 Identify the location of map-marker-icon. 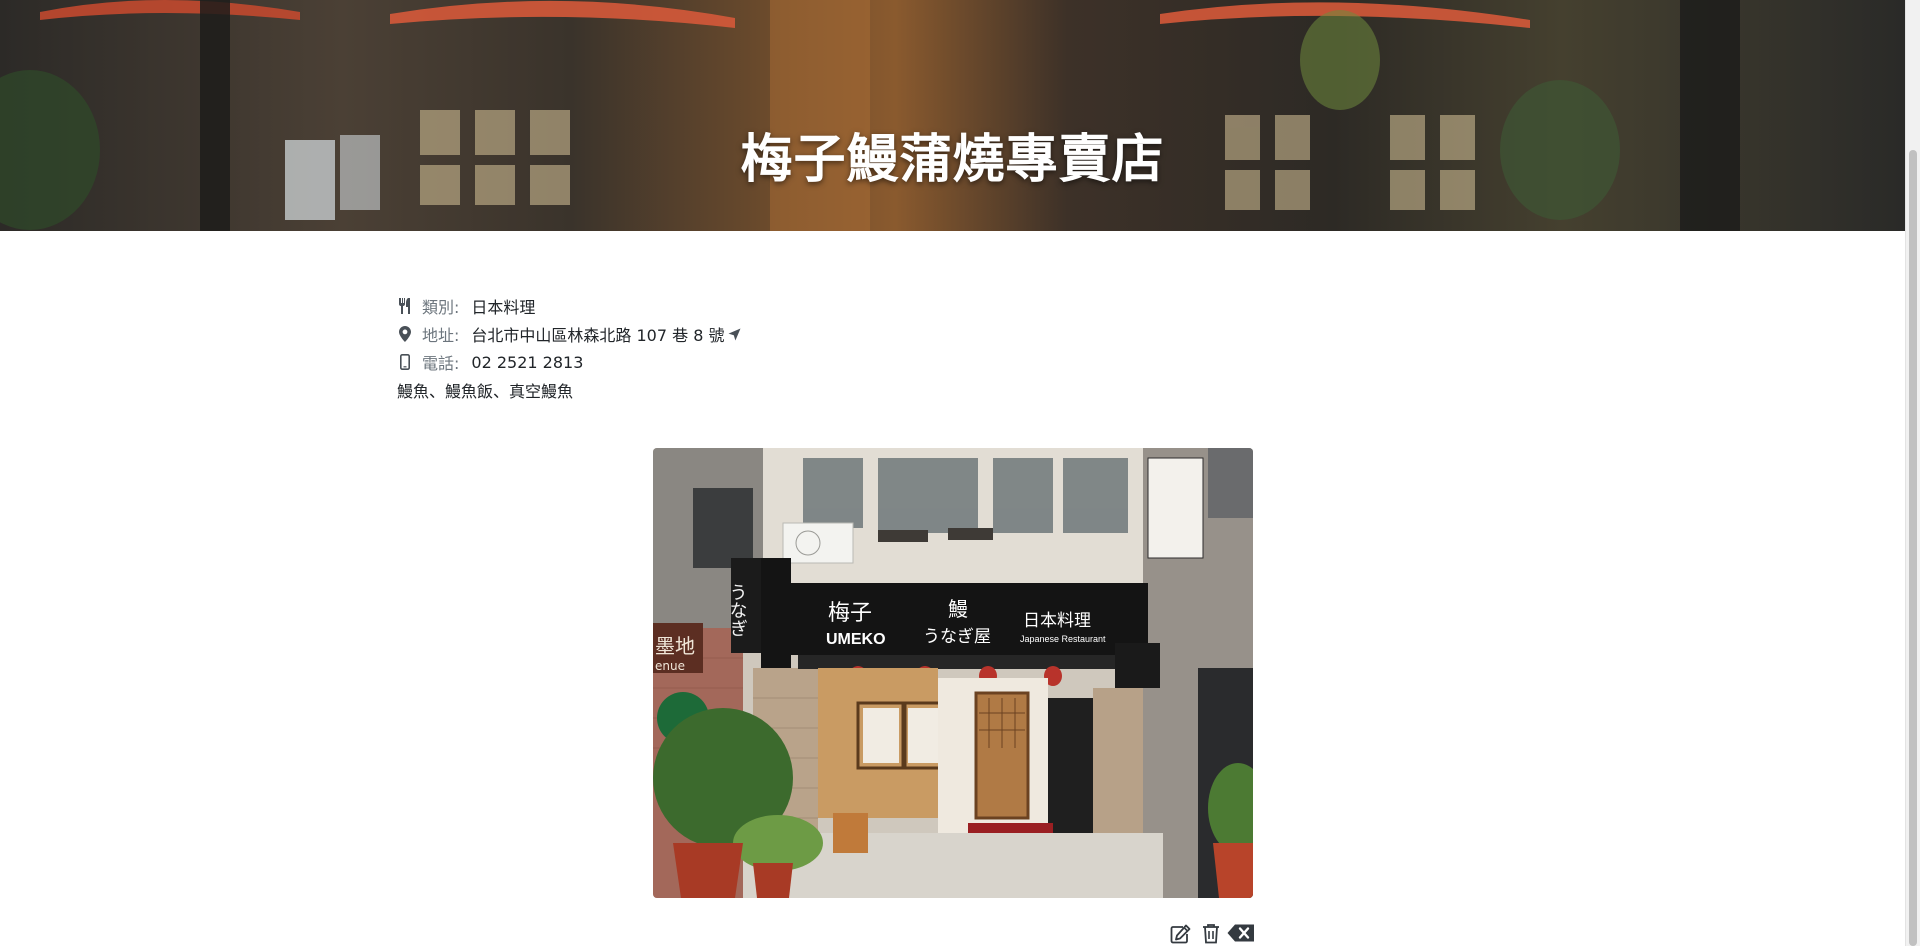
(405, 334).